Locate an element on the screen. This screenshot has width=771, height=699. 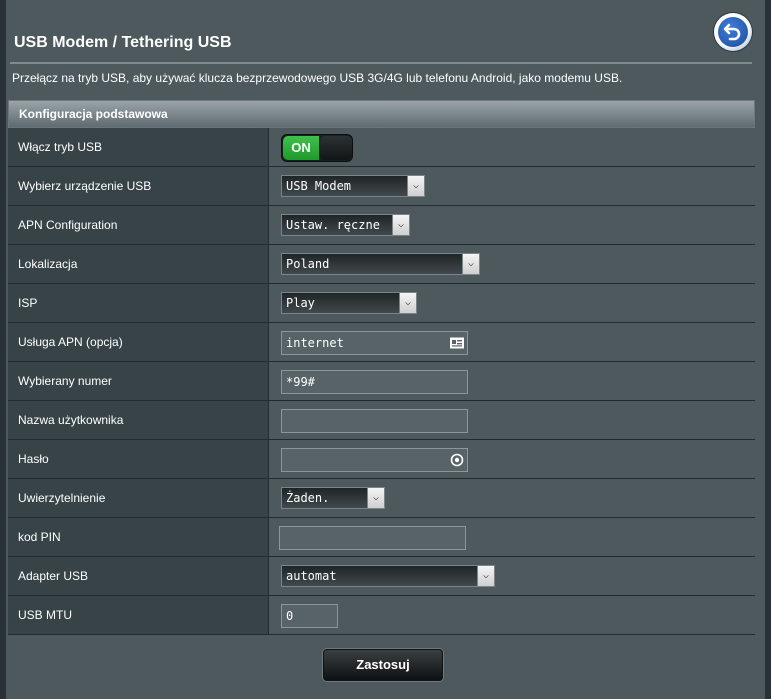
username-input is located at coordinates (374, 421).